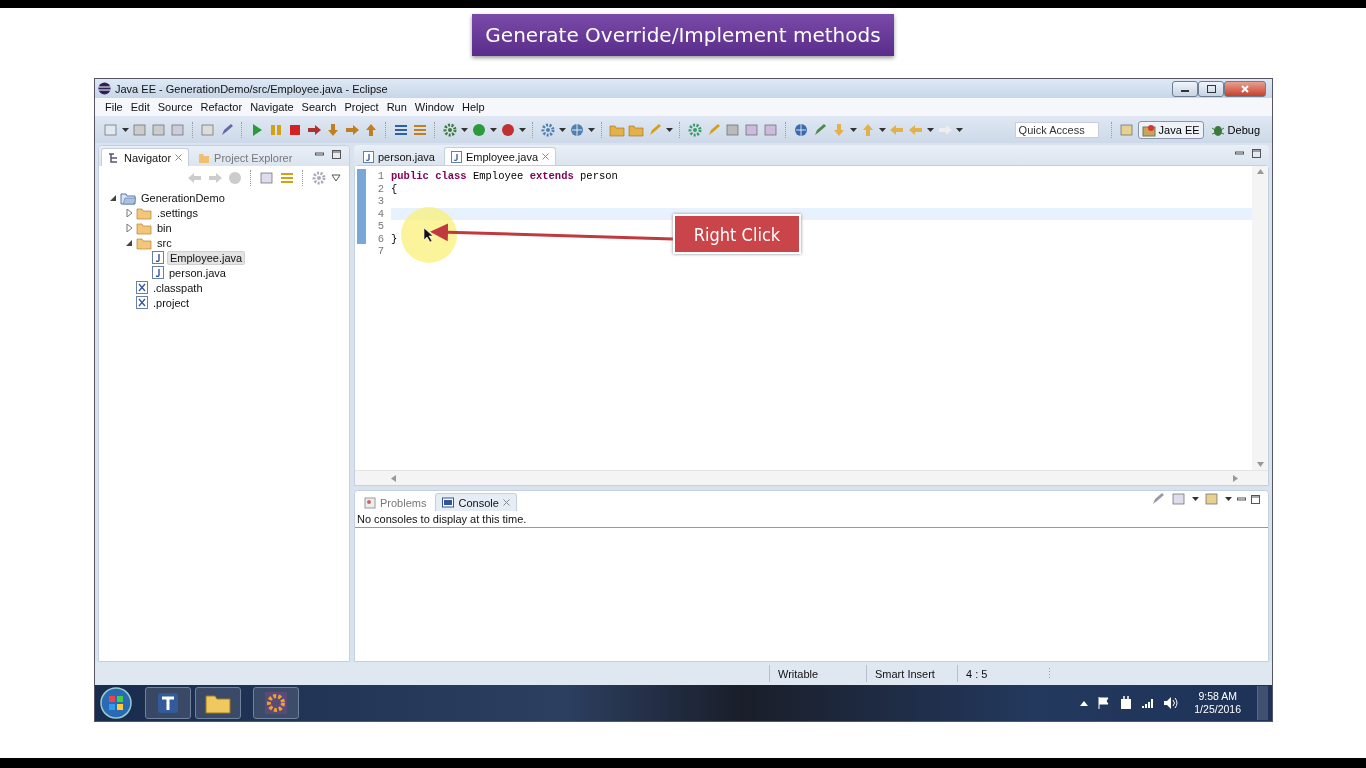 Image resolution: width=1366 pixels, height=768 pixels. What do you see at coordinates (395, 502) in the screenshot?
I see `view-tab: Problems` at bounding box center [395, 502].